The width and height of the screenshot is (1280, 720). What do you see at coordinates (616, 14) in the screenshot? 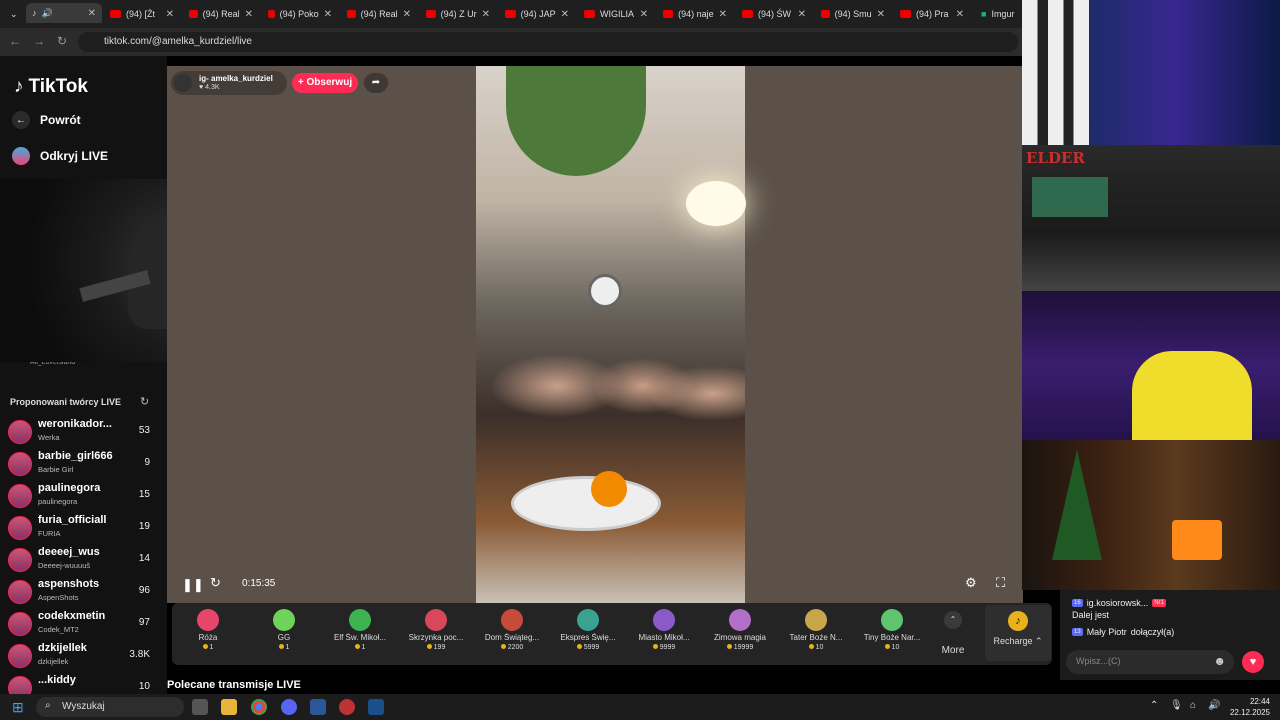
I see `browser-tab: WIGILIA ✕` at bounding box center [616, 14].